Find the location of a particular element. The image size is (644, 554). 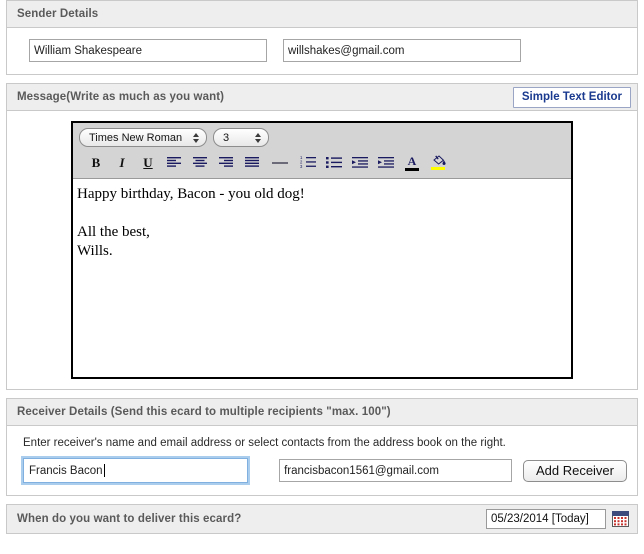

italic-button: I is located at coordinates (122, 162).